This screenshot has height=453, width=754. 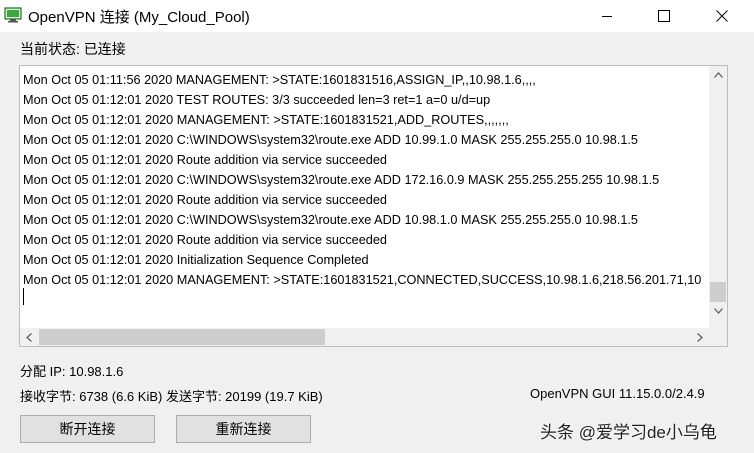 I want to click on chevron-down-icon, so click(x=718, y=311).